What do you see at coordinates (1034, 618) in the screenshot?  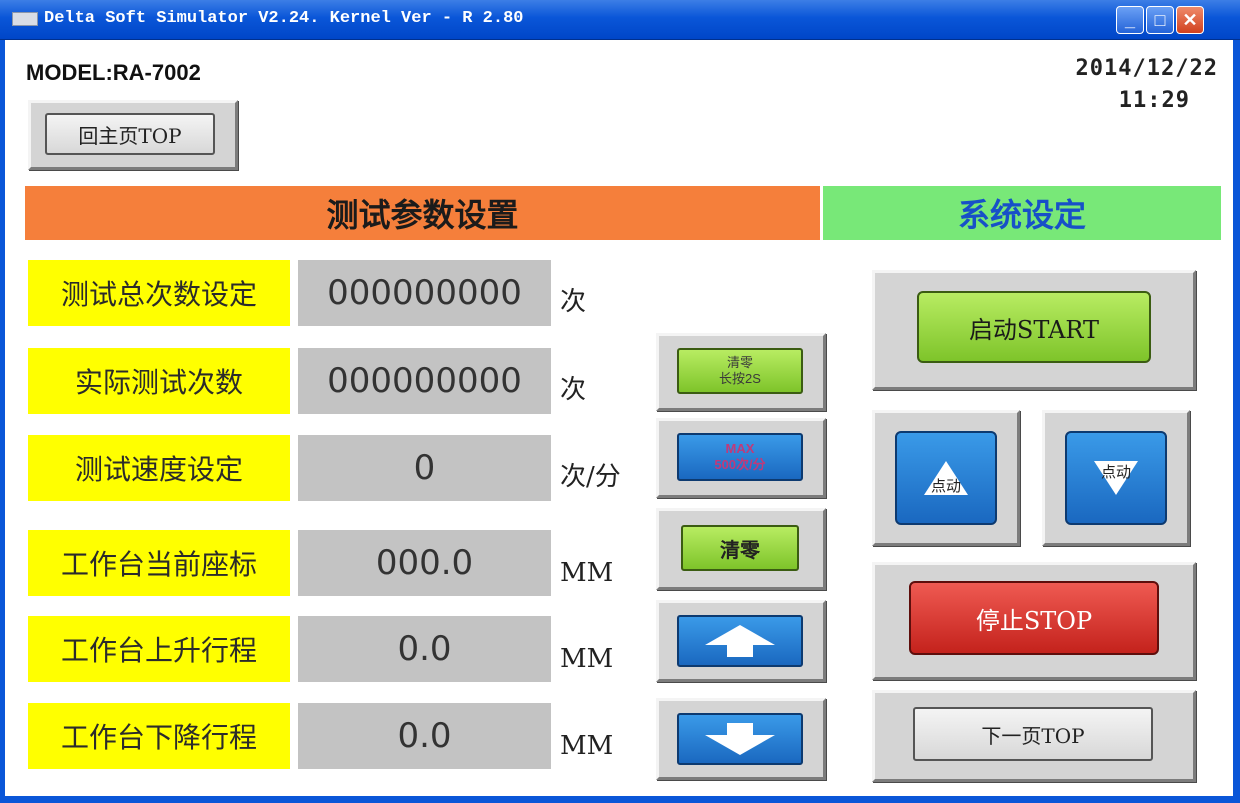 I see `stop-button: 停止STOP` at bounding box center [1034, 618].